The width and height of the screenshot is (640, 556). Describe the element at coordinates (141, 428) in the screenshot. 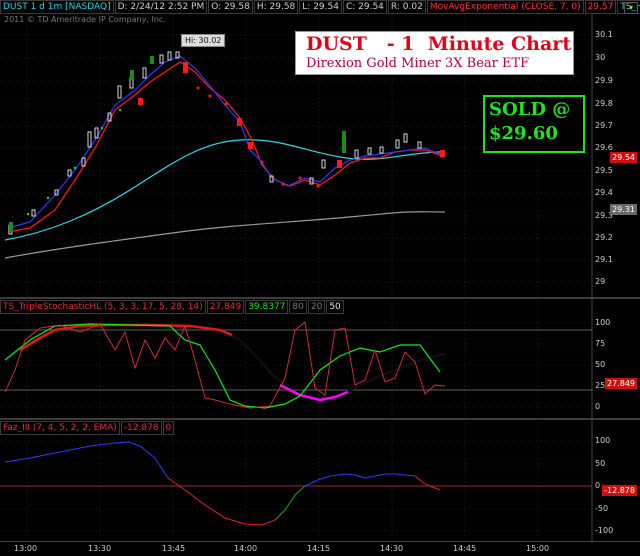

I see `faz-value: -12.878` at that location.